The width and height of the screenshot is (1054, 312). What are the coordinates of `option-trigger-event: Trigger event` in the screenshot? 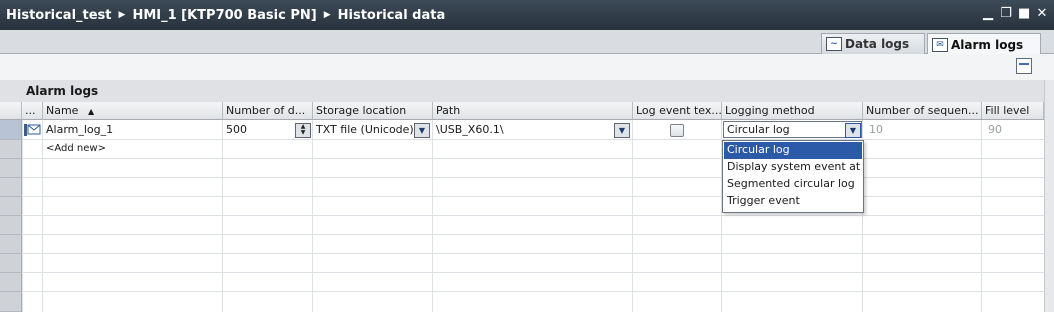 It's located at (793, 201).